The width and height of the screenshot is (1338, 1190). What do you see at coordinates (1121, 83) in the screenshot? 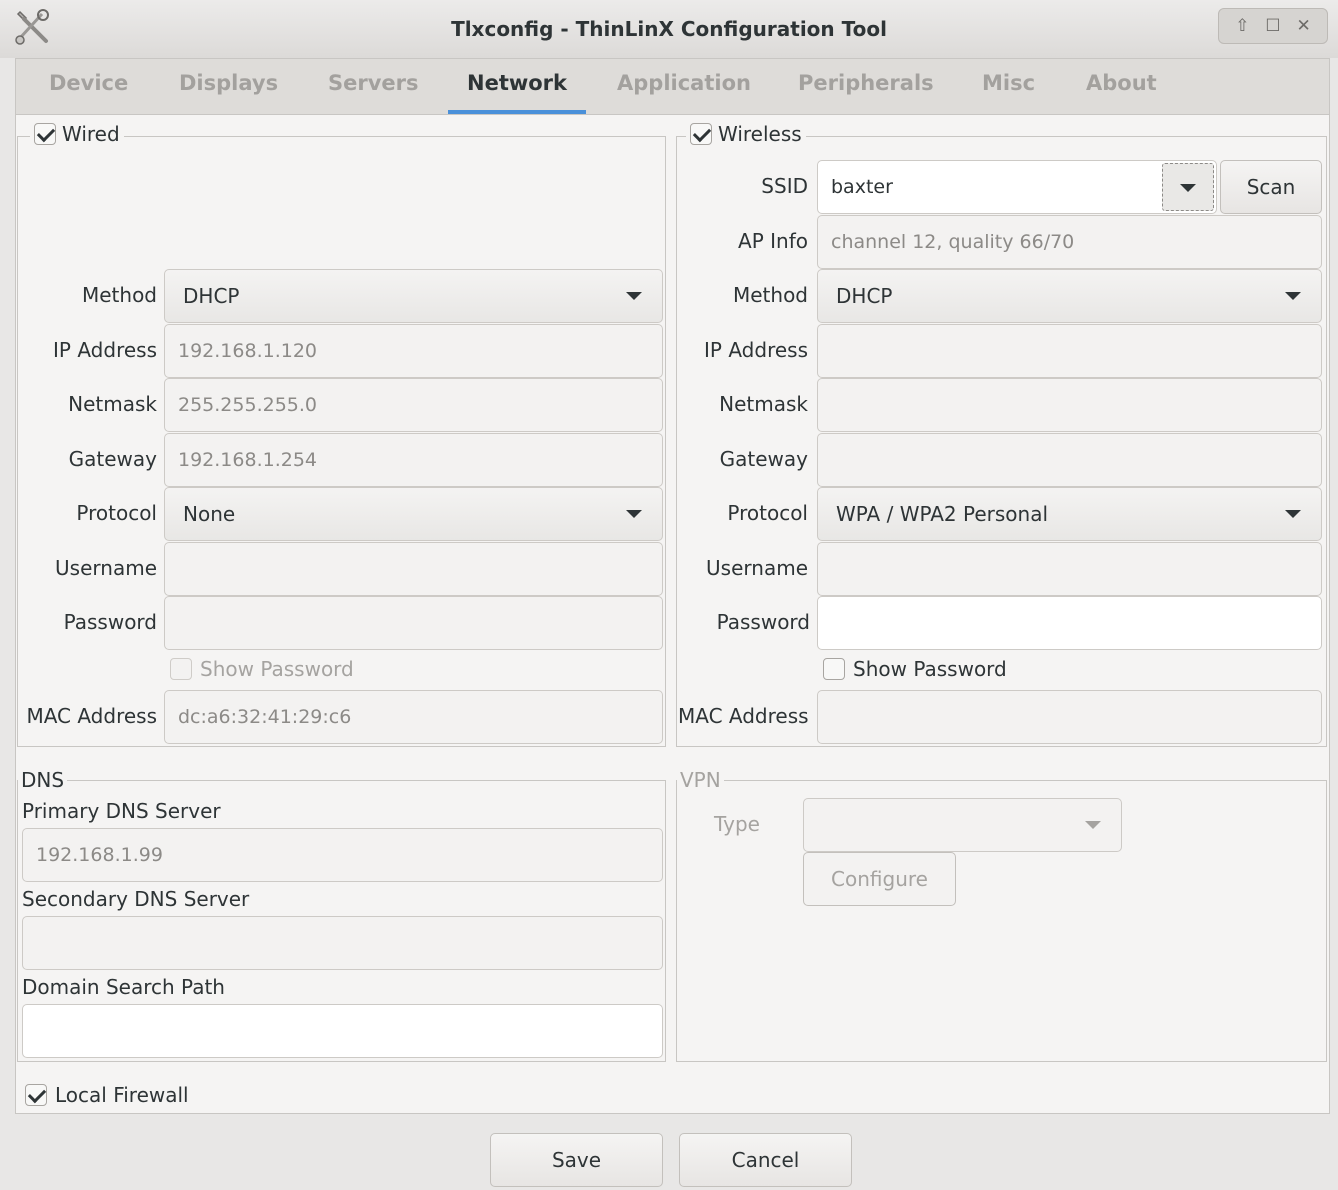
I see `tab-about: About` at bounding box center [1121, 83].